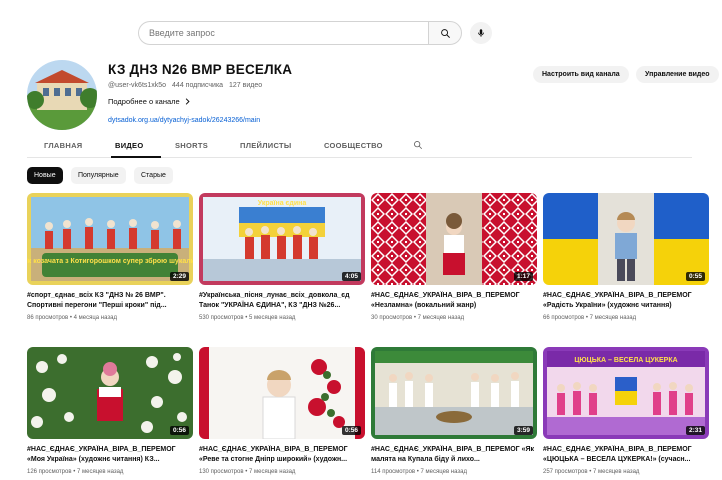  What do you see at coordinates (191, 145) in the screenshot?
I see `tab-shorts: SHORTS` at bounding box center [191, 145].